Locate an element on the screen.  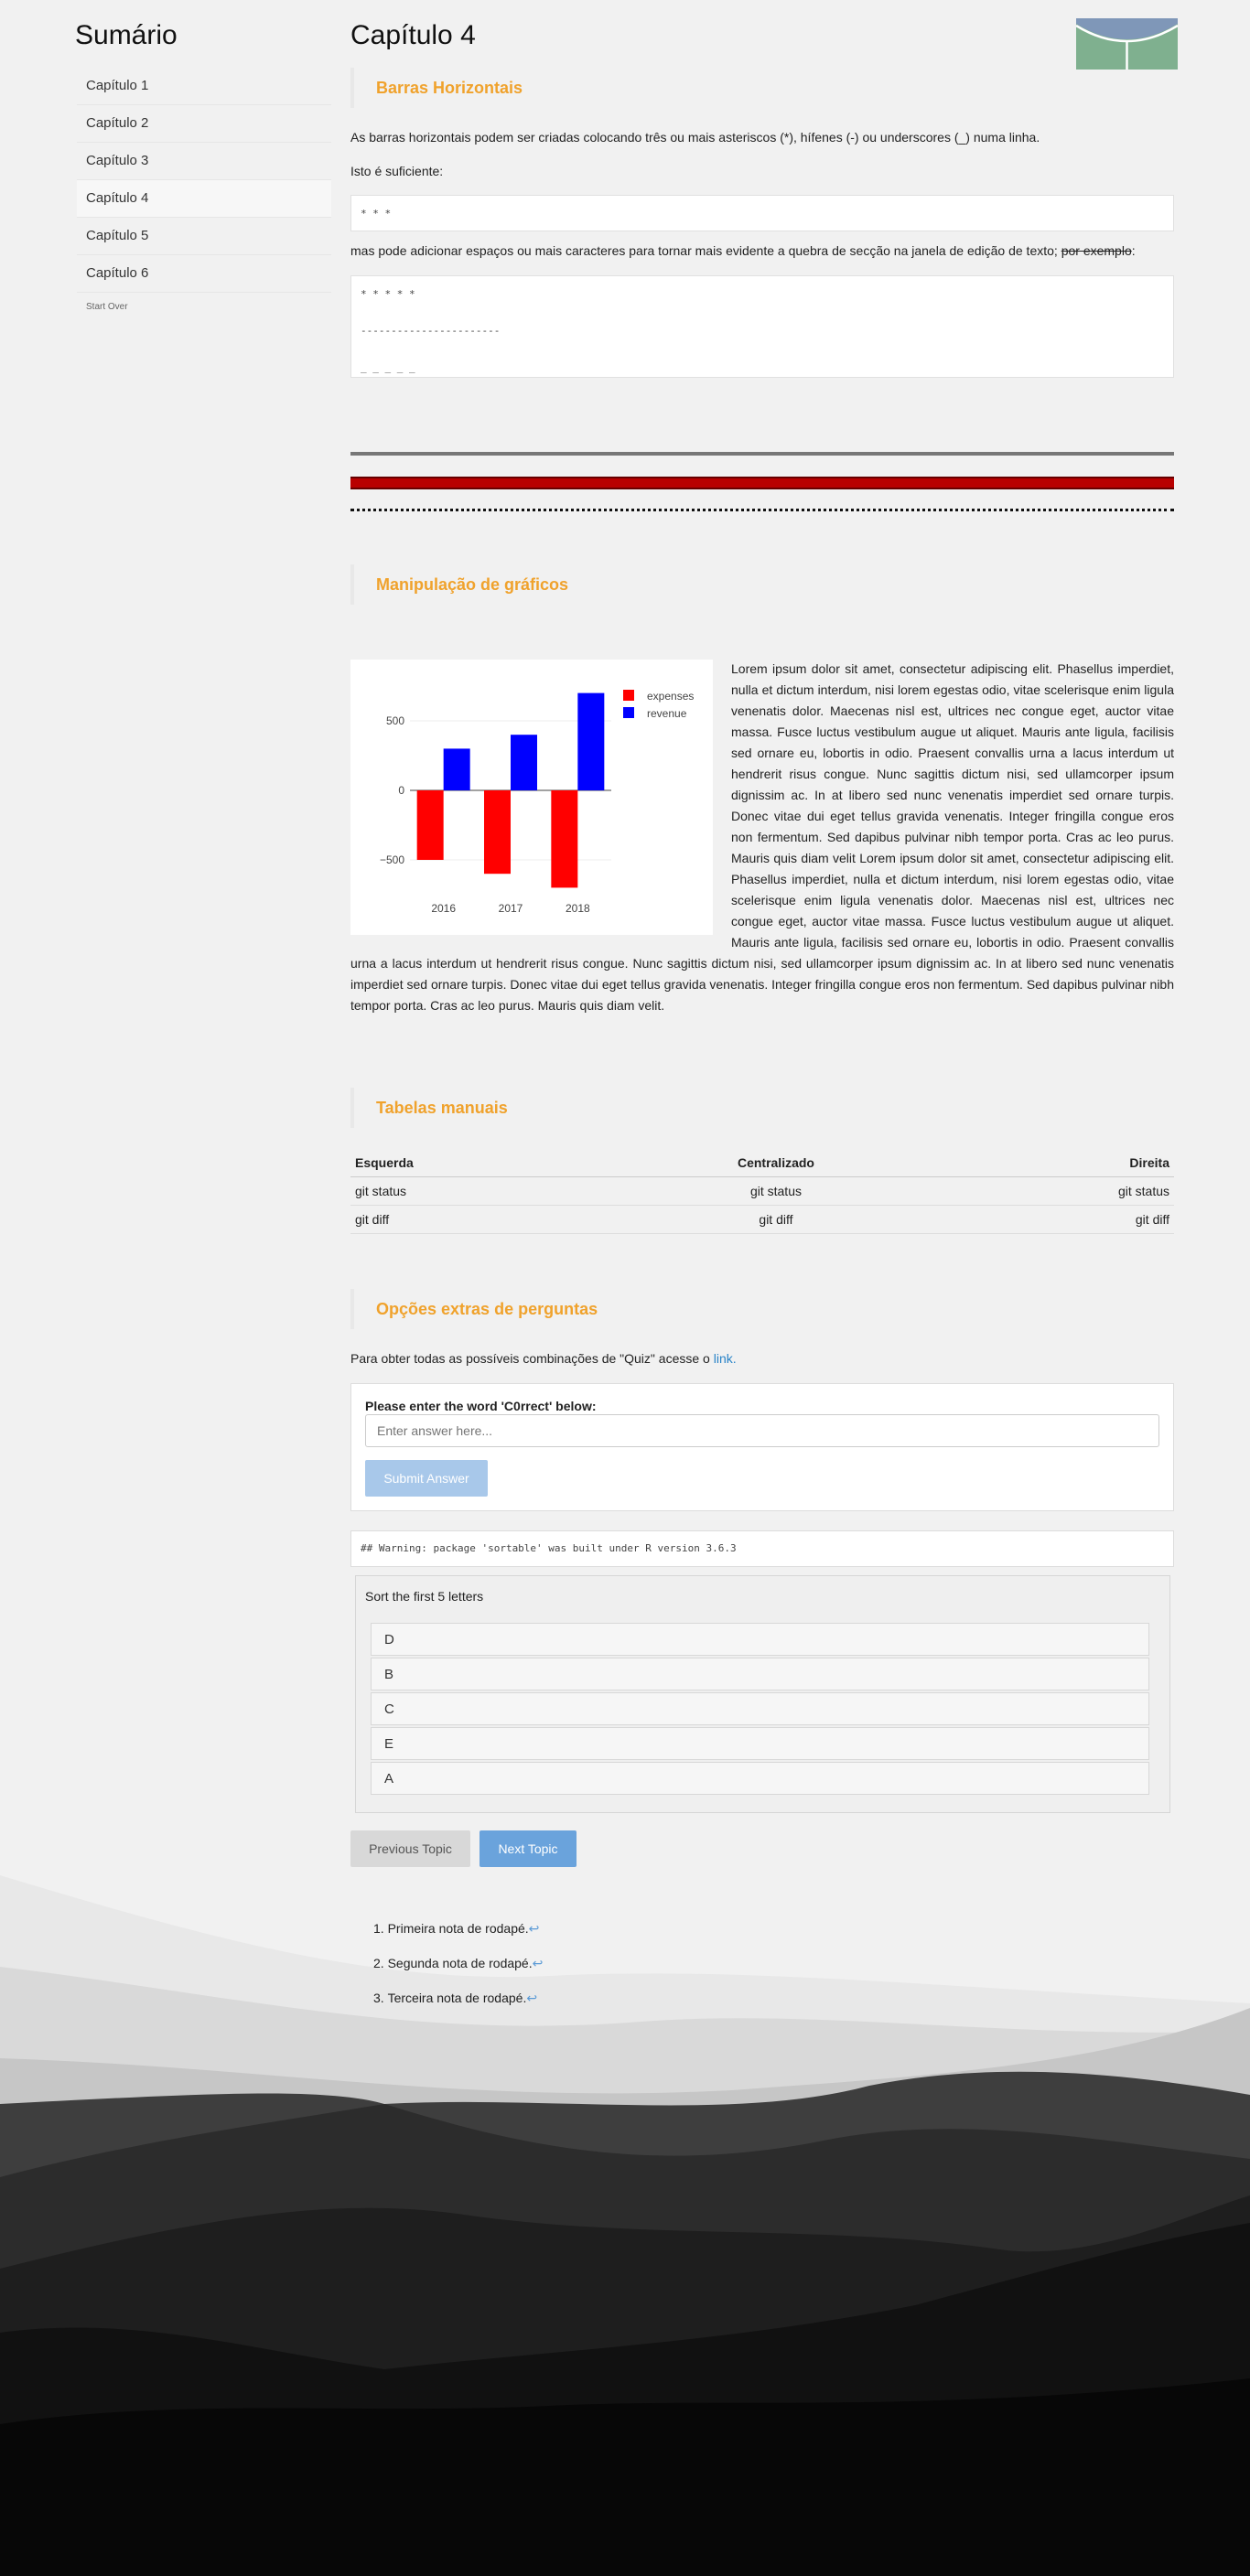
horizontal-rule-dotted is located at coordinates (762, 510).